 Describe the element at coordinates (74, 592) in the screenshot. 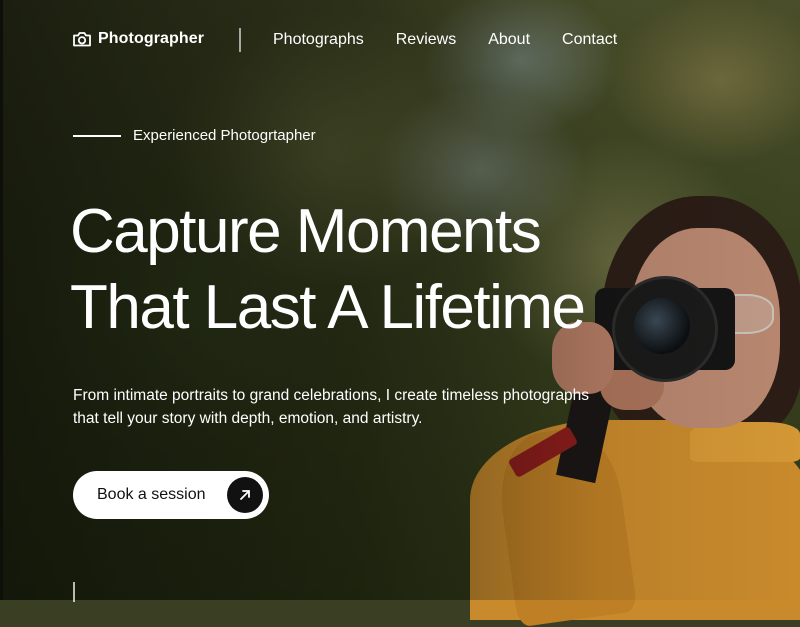

I see `scroll-indicator` at that location.